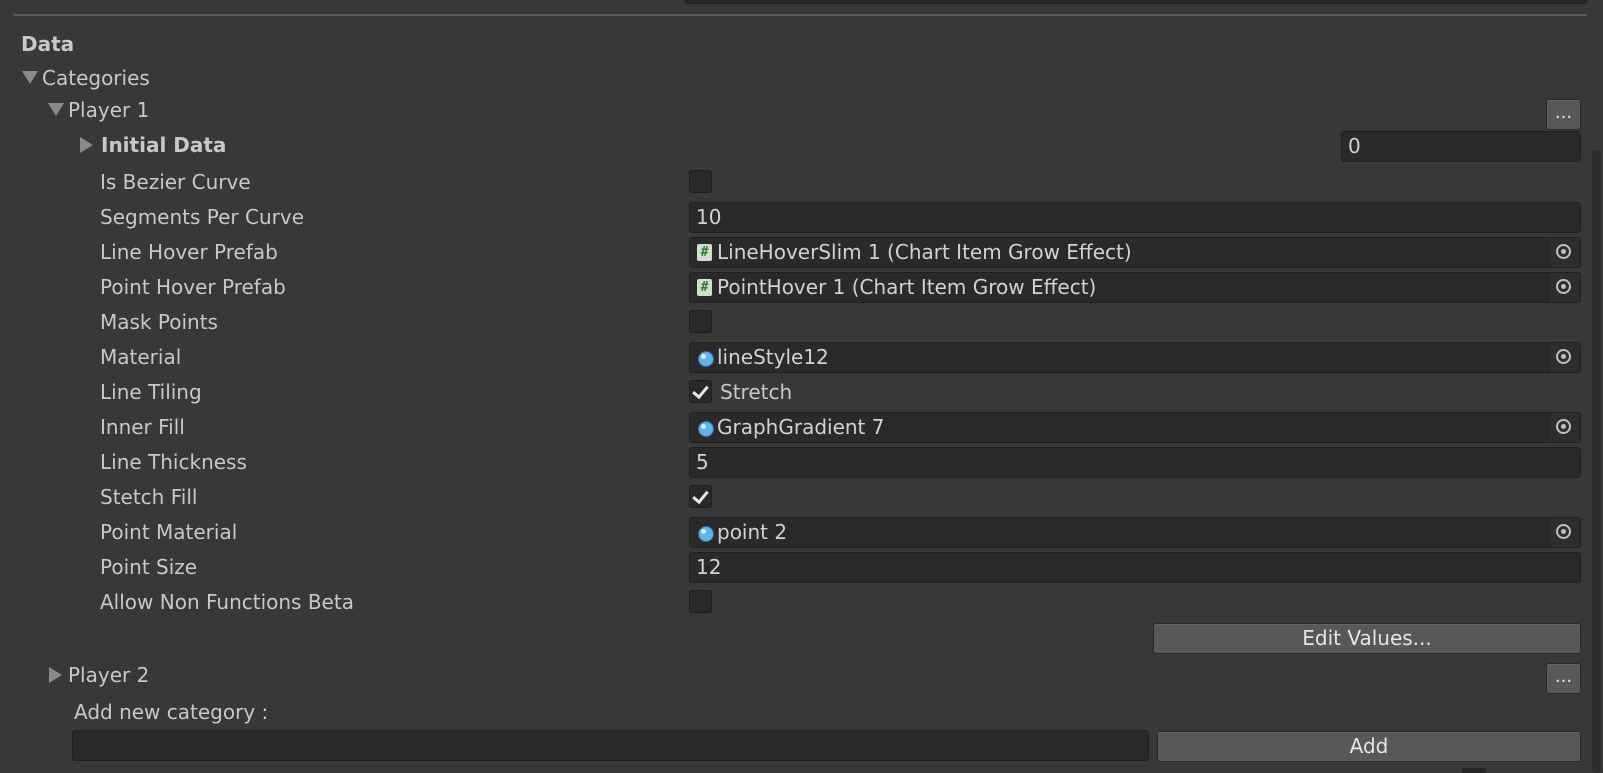  Describe the element at coordinates (1461, 146) in the screenshot. I see `initial-data-size-field: 0` at that location.